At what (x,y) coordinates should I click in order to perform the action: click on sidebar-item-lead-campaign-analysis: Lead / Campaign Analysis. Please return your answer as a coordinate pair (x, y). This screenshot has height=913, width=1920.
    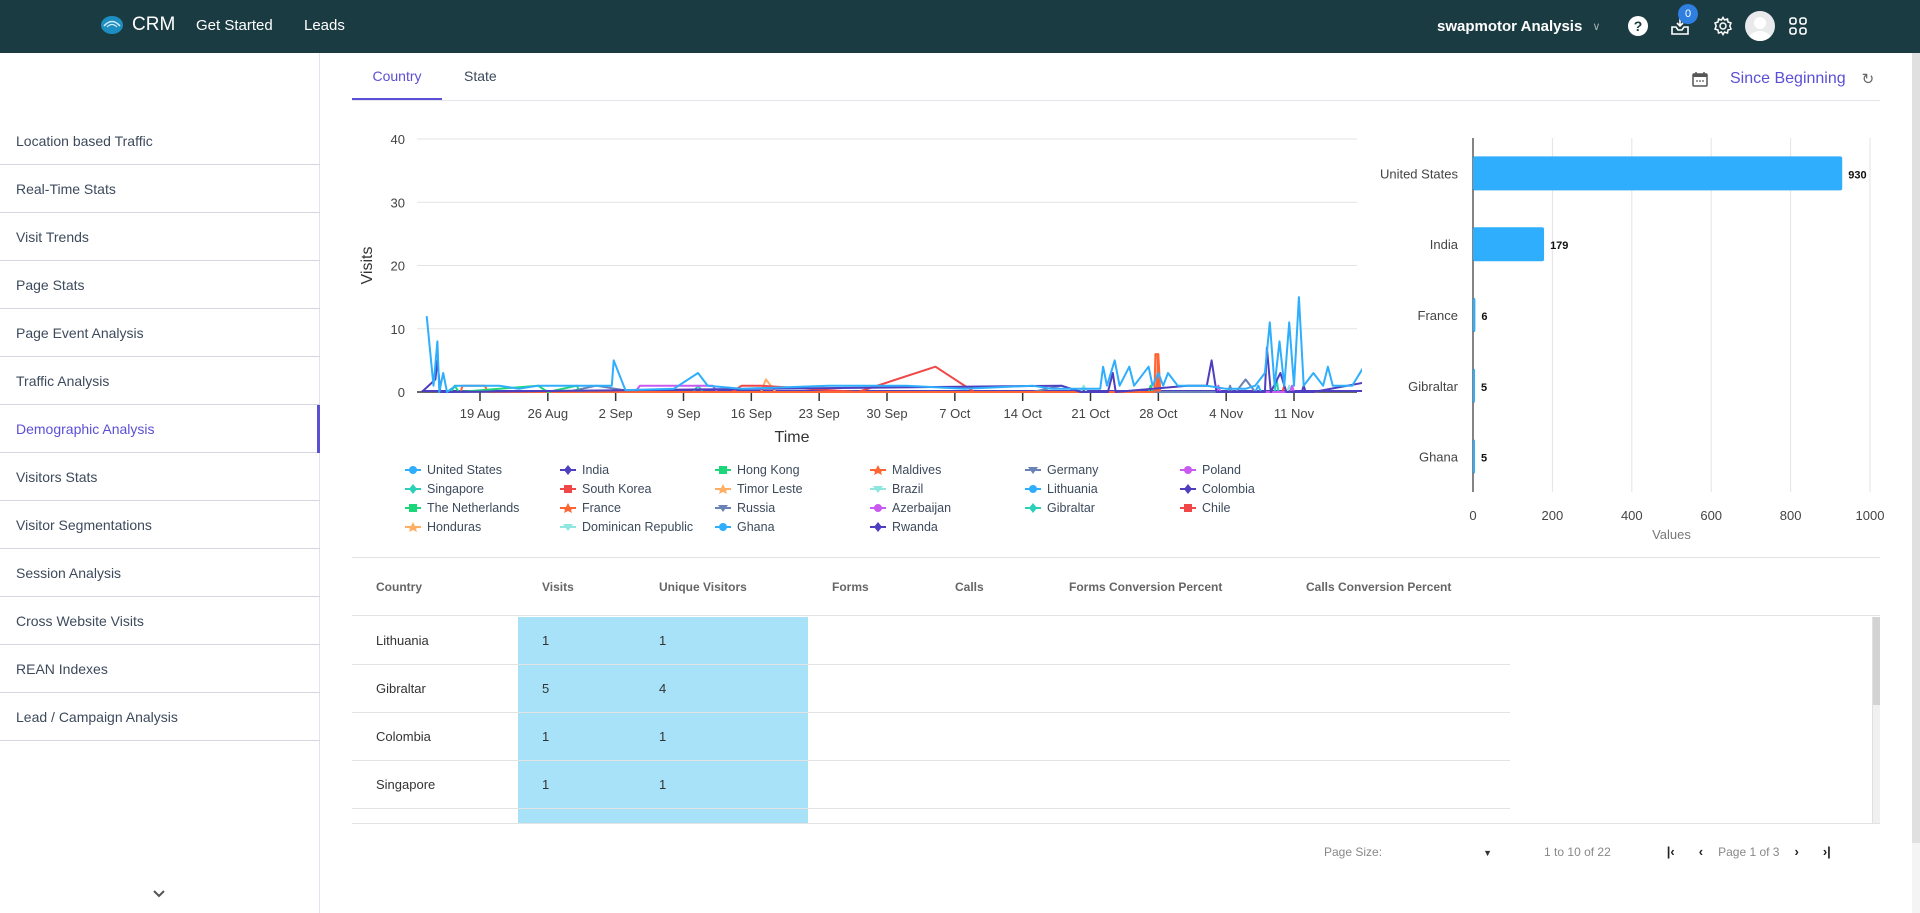
    Looking at the image, I should click on (160, 717).